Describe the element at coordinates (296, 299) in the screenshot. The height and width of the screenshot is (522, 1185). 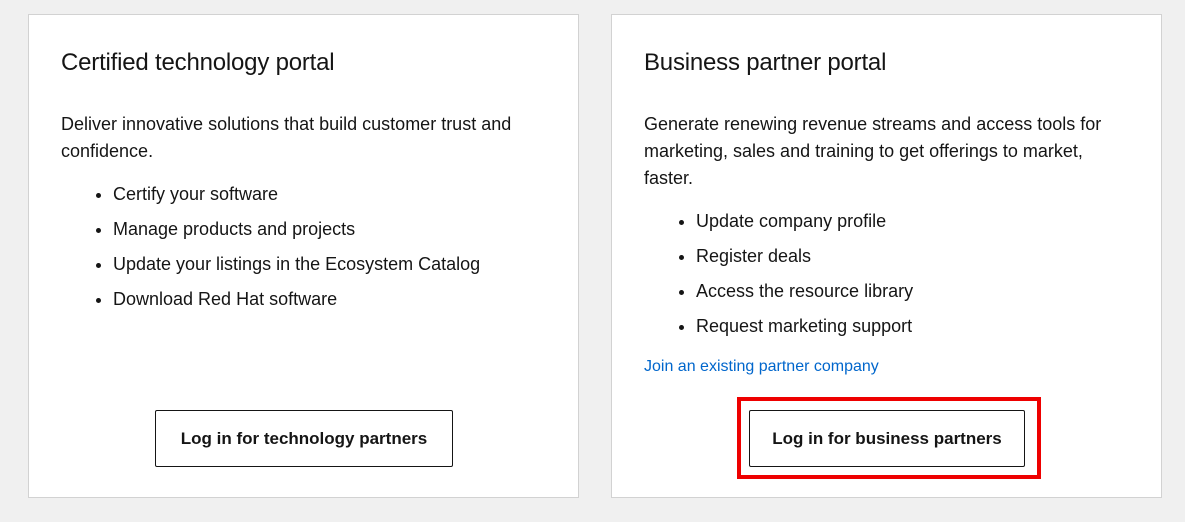
I see `list-item: Download Red Hat software` at that location.